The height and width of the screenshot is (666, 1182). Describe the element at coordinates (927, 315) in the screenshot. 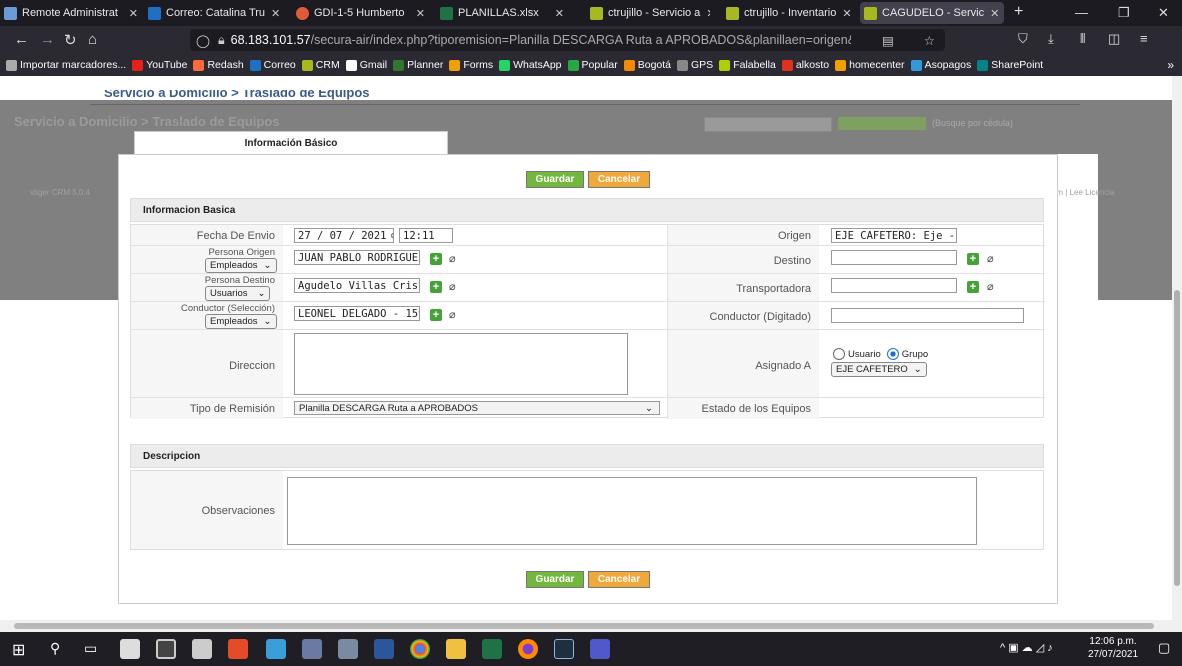

I see `conductor-digitado-input` at that location.